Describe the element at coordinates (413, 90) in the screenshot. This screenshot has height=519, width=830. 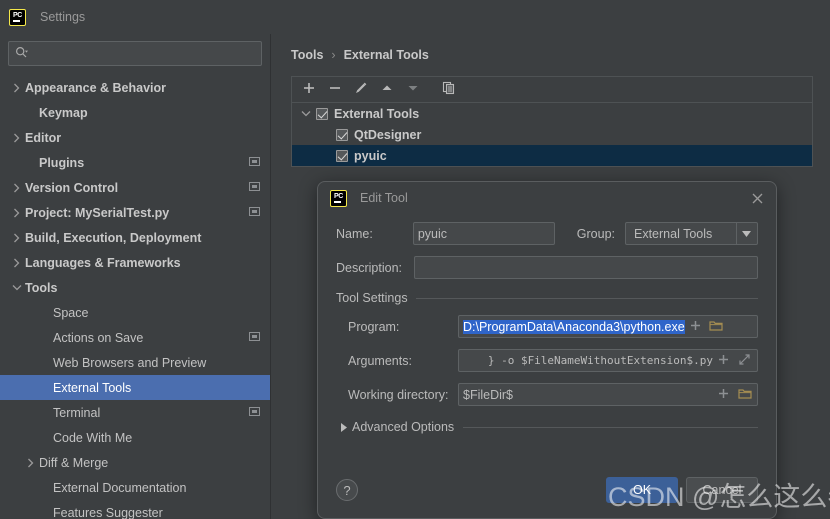
I see `move-down-button` at that location.